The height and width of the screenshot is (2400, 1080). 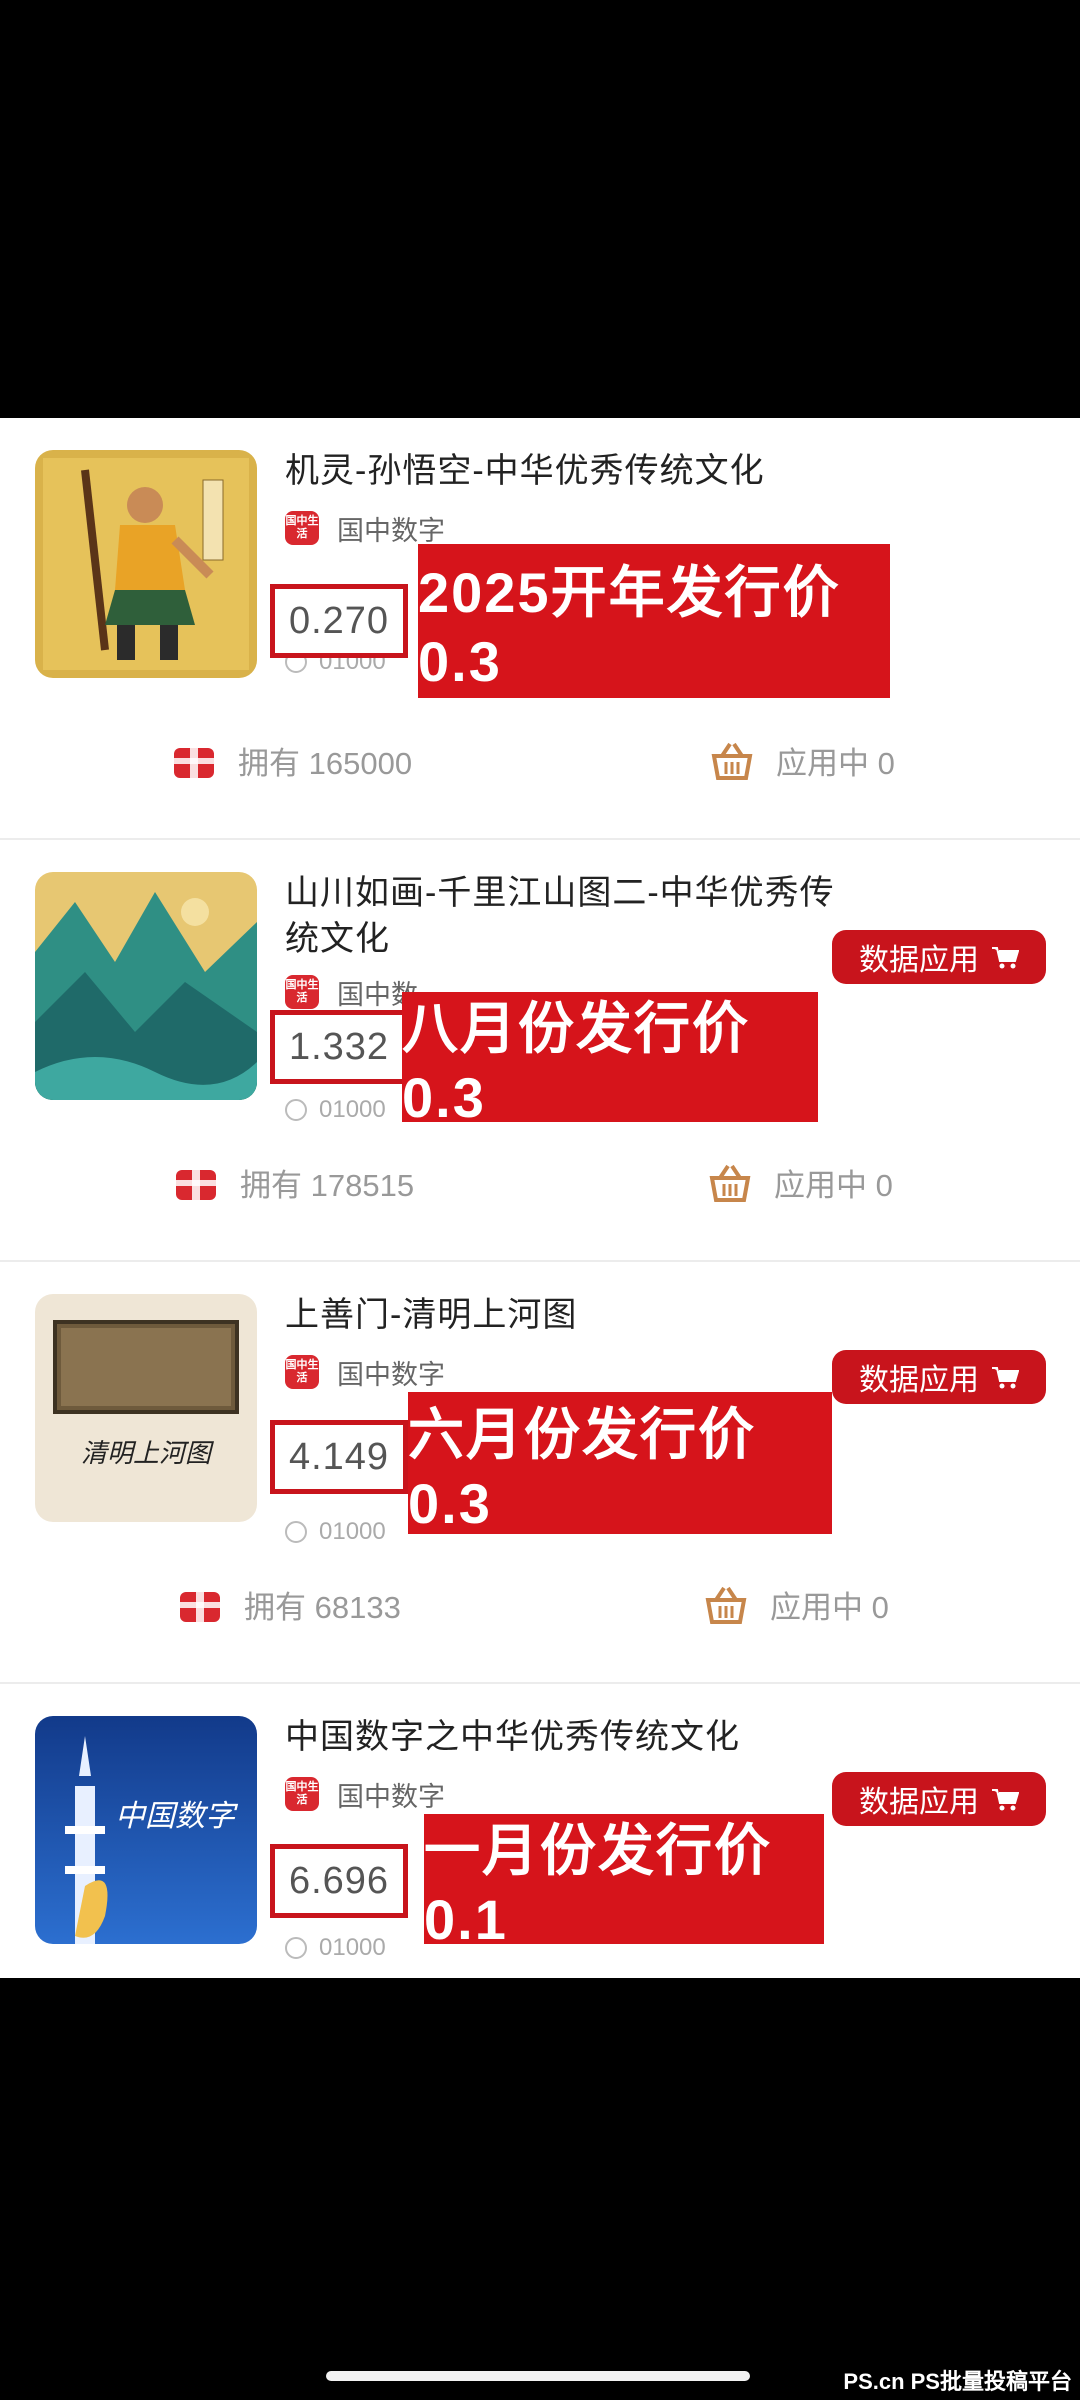 What do you see at coordinates (538, 2376) in the screenshot?
I see `home-indicator` at bounding box center [538, 2376].